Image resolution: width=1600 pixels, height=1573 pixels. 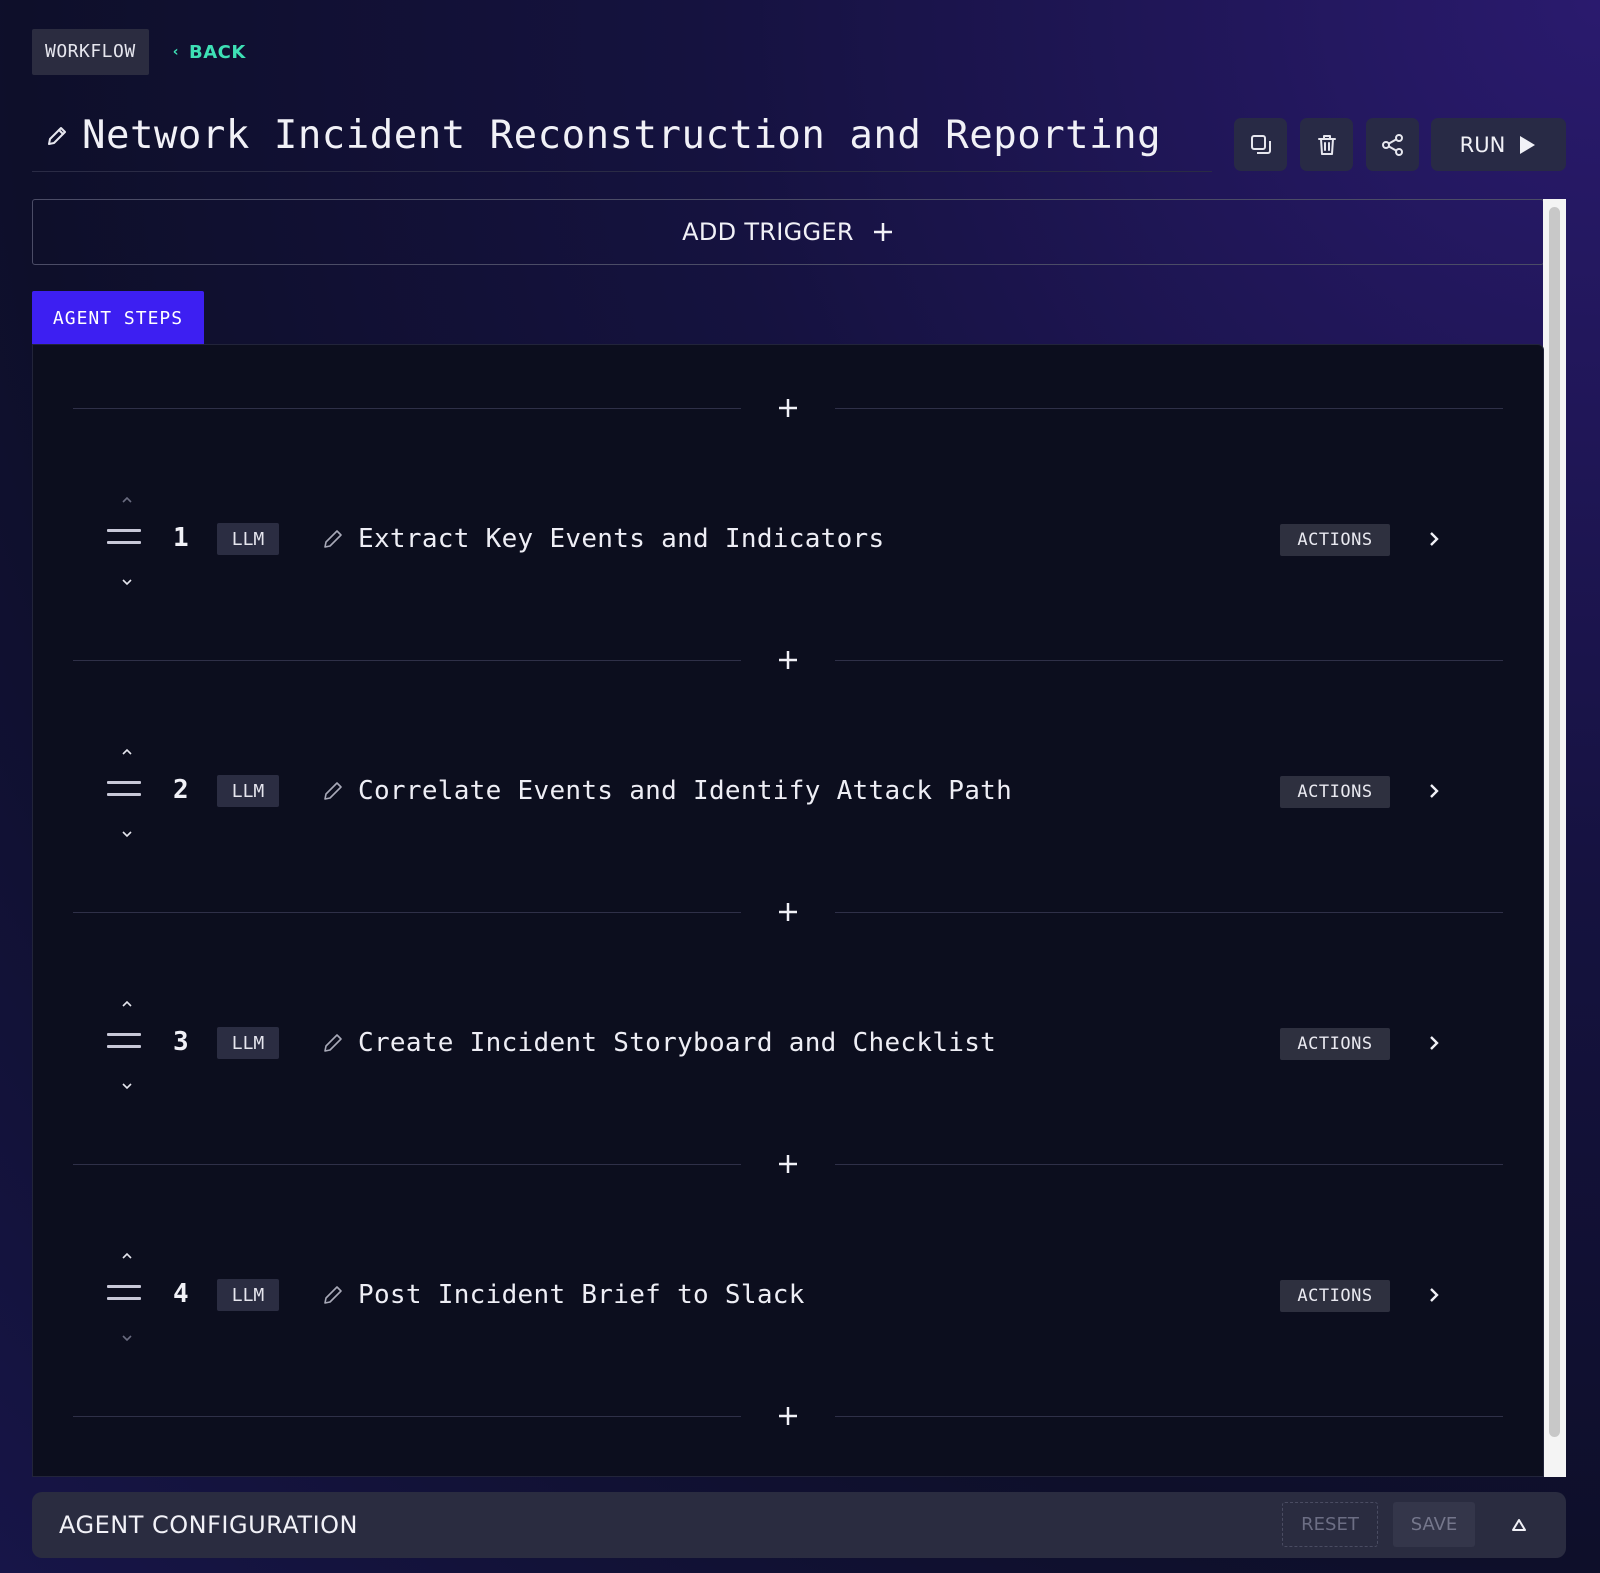 I want to click on share-button, so click(x=1392, y=144).